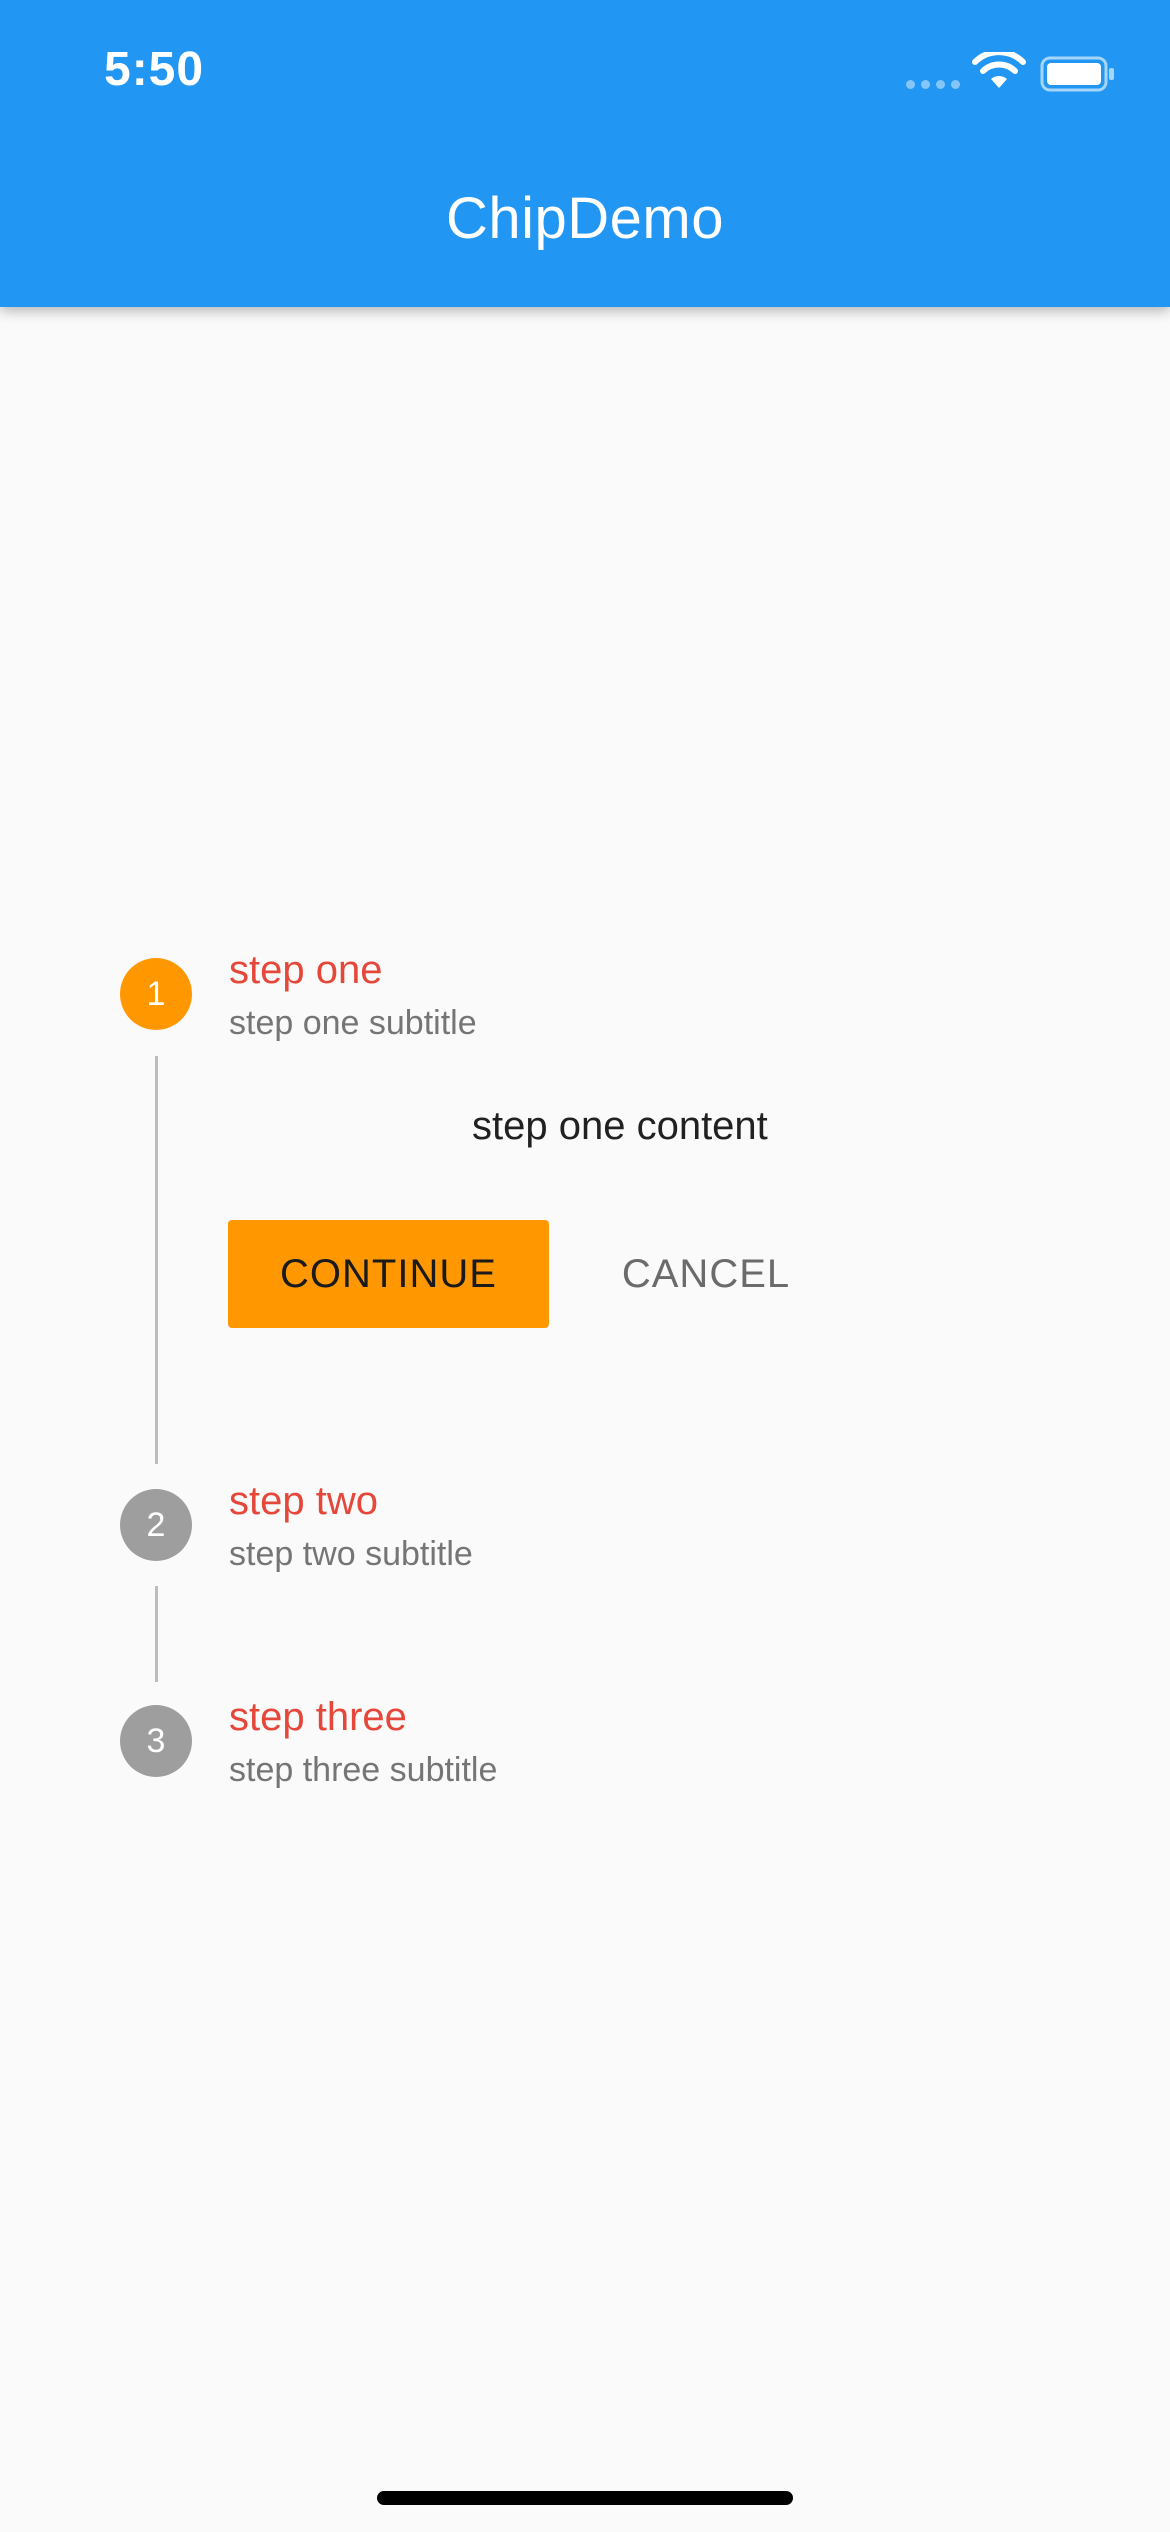 The width and height of the screenshot is (1170, 2532). What do you see at coordinates (933, 84) in the screenshot?
I see `signal-icon` at bounding box center [933, 84].